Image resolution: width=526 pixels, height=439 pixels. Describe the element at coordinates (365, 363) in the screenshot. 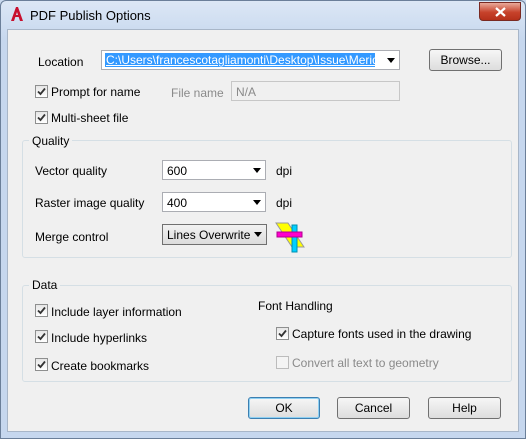

I see `convert-text-label: Convert all text to geometry` at that location.